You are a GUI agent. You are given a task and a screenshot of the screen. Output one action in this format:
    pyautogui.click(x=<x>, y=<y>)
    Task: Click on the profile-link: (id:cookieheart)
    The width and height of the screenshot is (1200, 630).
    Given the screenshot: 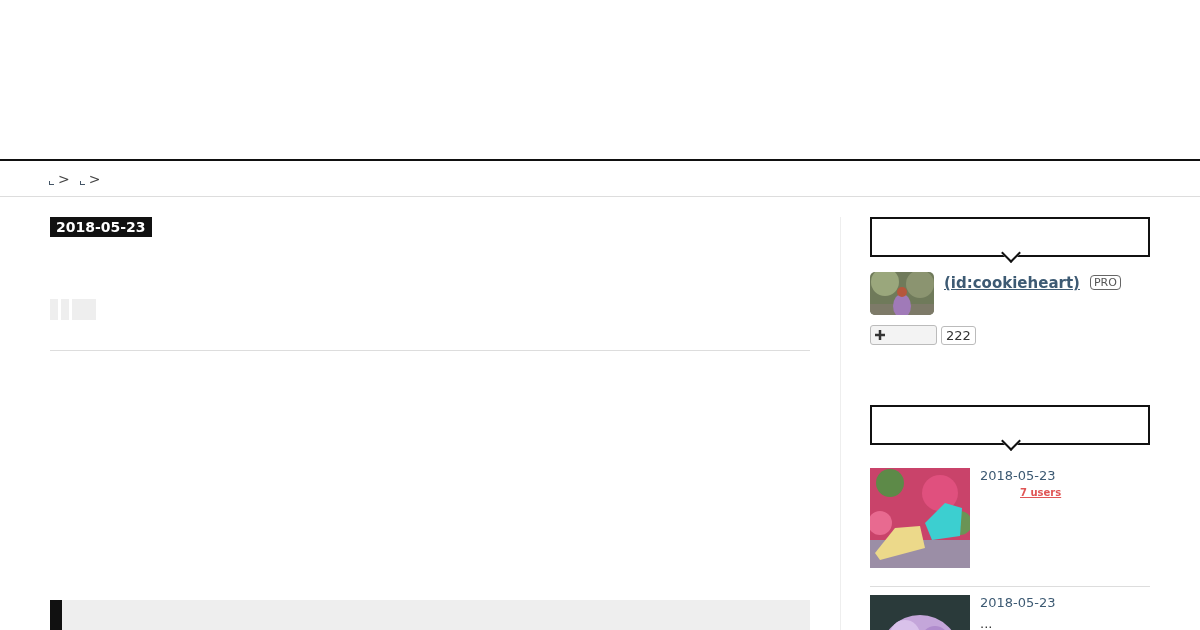 What is the action you would take?
    pyautogui.click(x=1012, y=283)
    